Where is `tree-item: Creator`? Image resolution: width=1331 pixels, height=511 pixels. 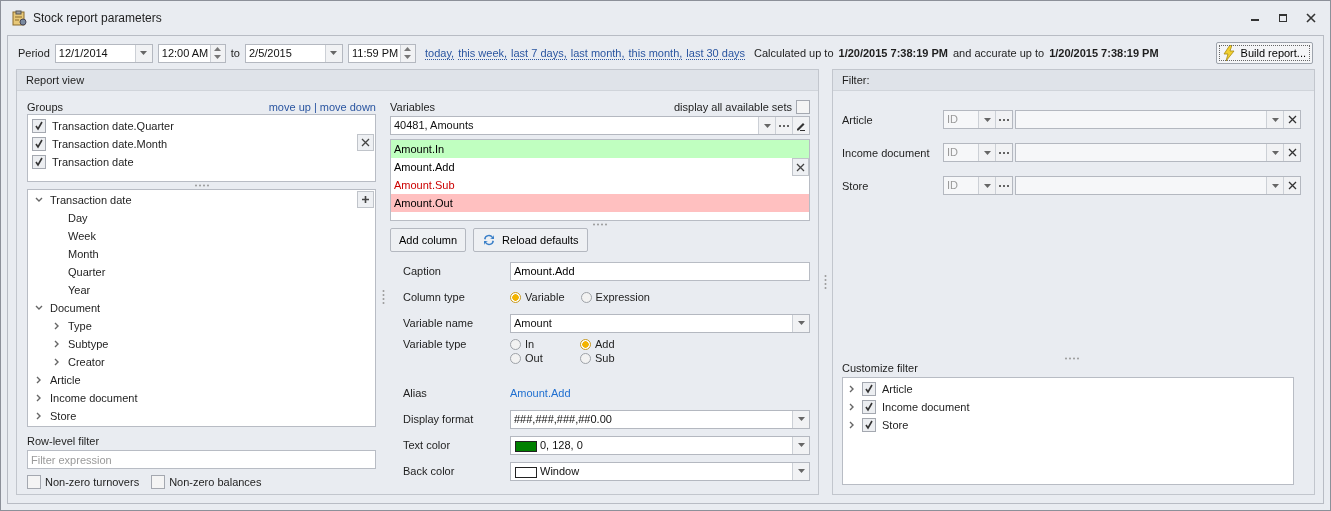
tree-item: Creator is located at coordinates (86, 362).